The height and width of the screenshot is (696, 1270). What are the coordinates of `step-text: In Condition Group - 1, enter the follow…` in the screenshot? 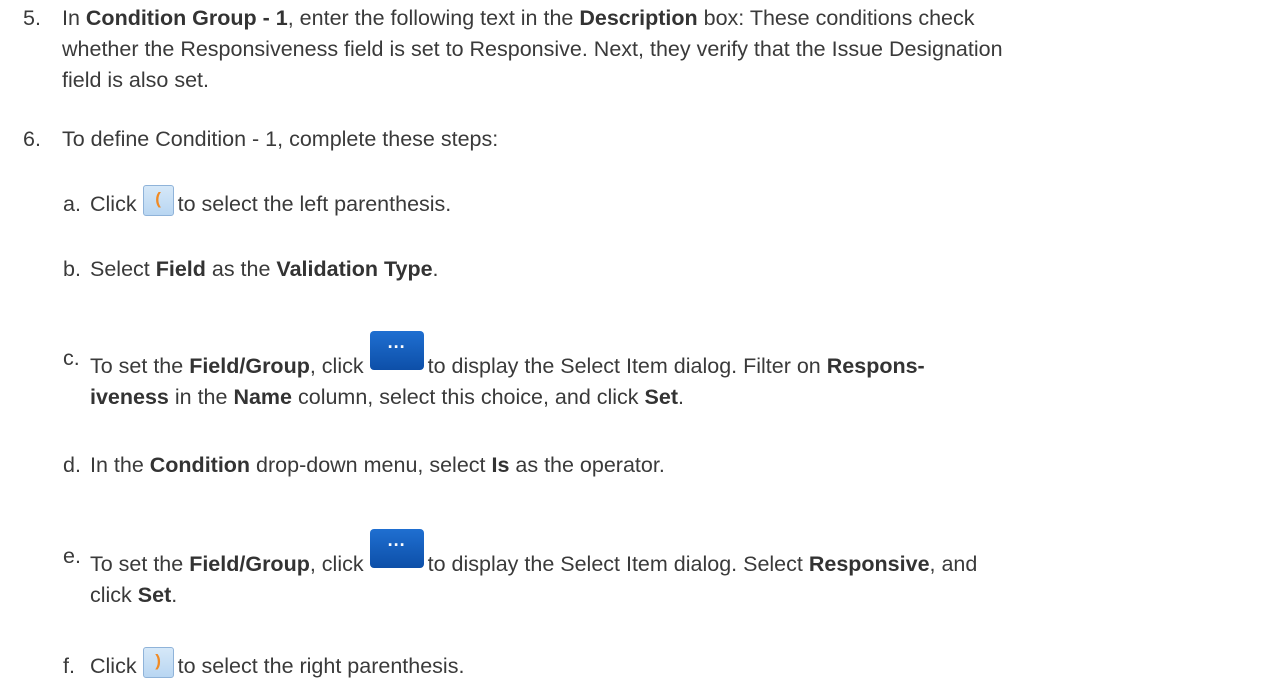 It's located at (532, 49).